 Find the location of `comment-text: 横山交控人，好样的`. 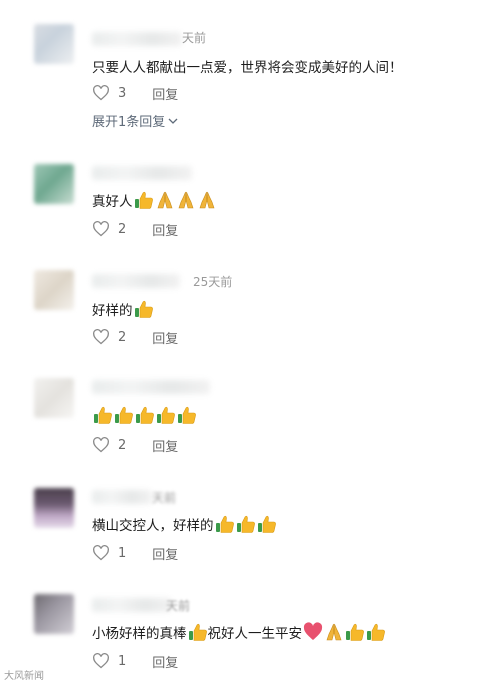

comment-text: 横山交控人，好样的 is located at coordinates (184, 524).